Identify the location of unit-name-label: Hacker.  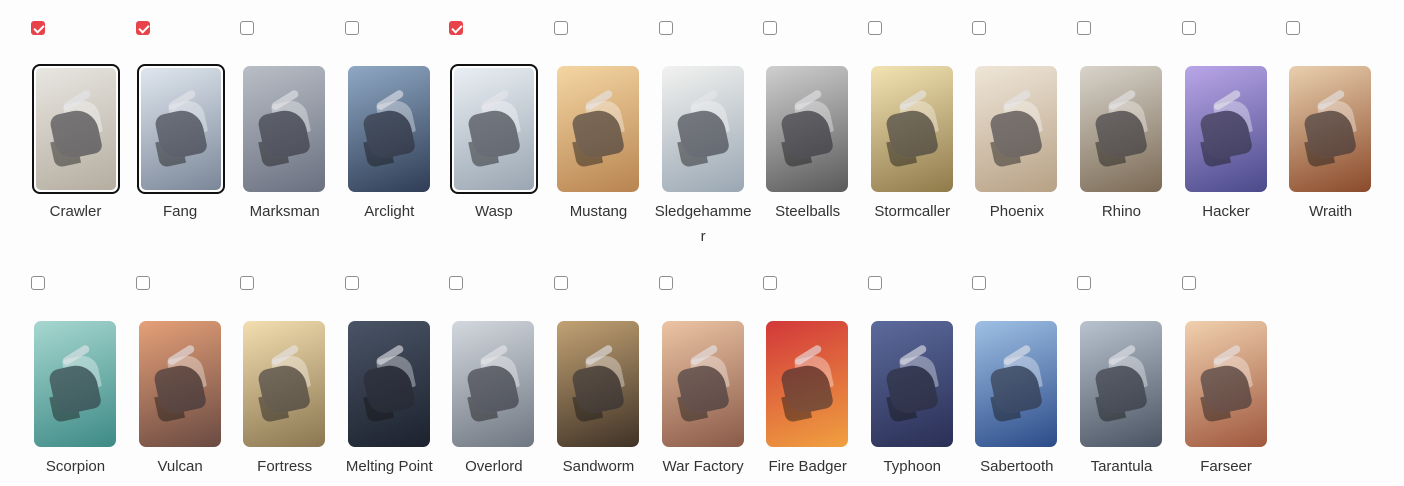
(1226, 211).